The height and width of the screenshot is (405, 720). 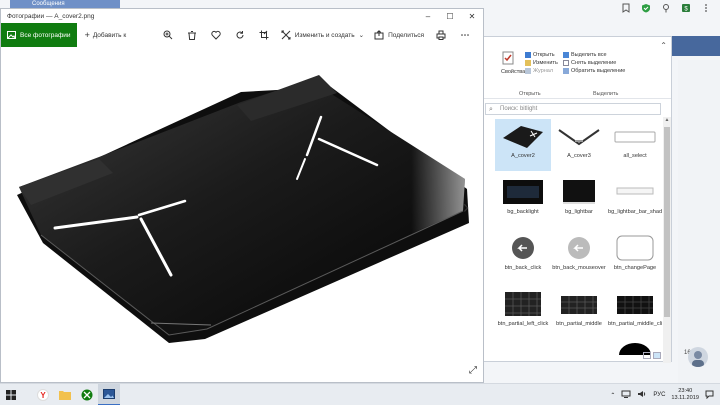 I want to click on details-view-icon, so click(x=647, y=355).